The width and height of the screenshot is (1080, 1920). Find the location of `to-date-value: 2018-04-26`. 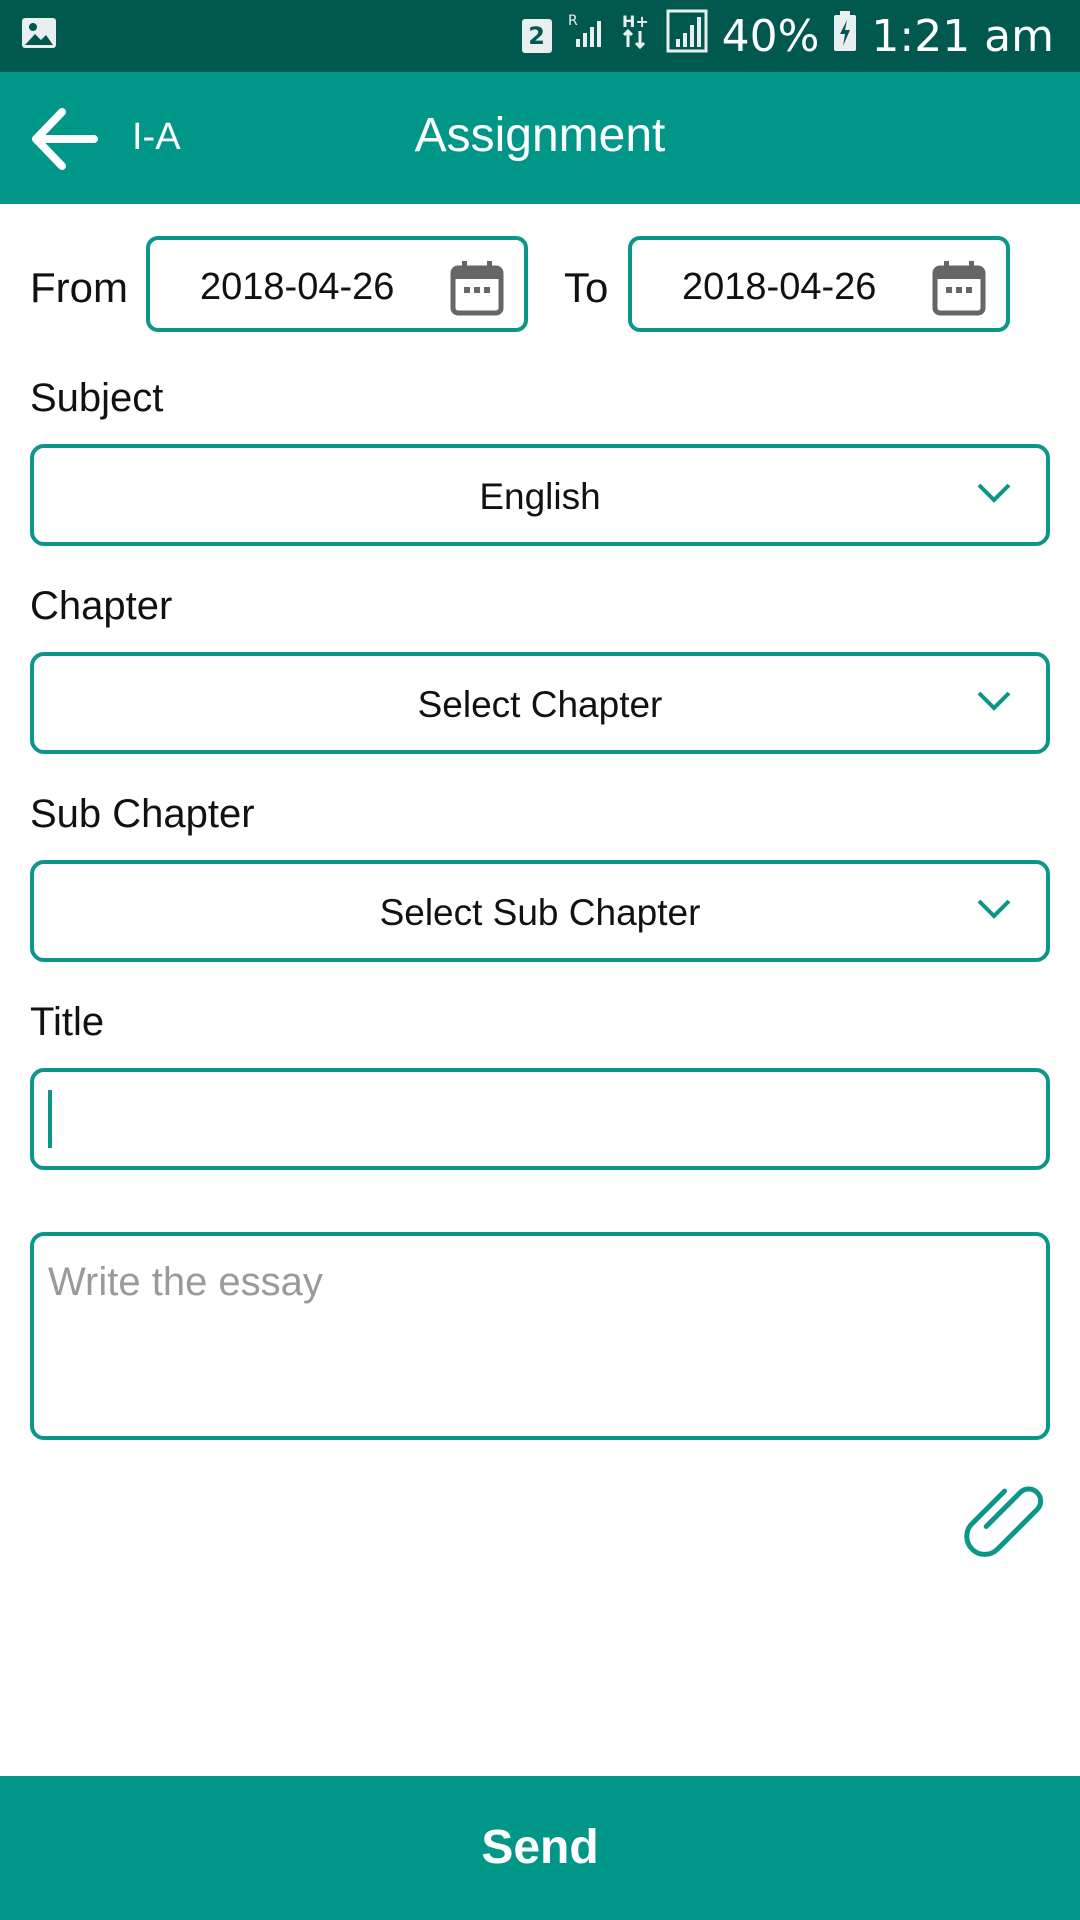

to-date-value: 2018-04-26 is located at coordinates (779, 287).